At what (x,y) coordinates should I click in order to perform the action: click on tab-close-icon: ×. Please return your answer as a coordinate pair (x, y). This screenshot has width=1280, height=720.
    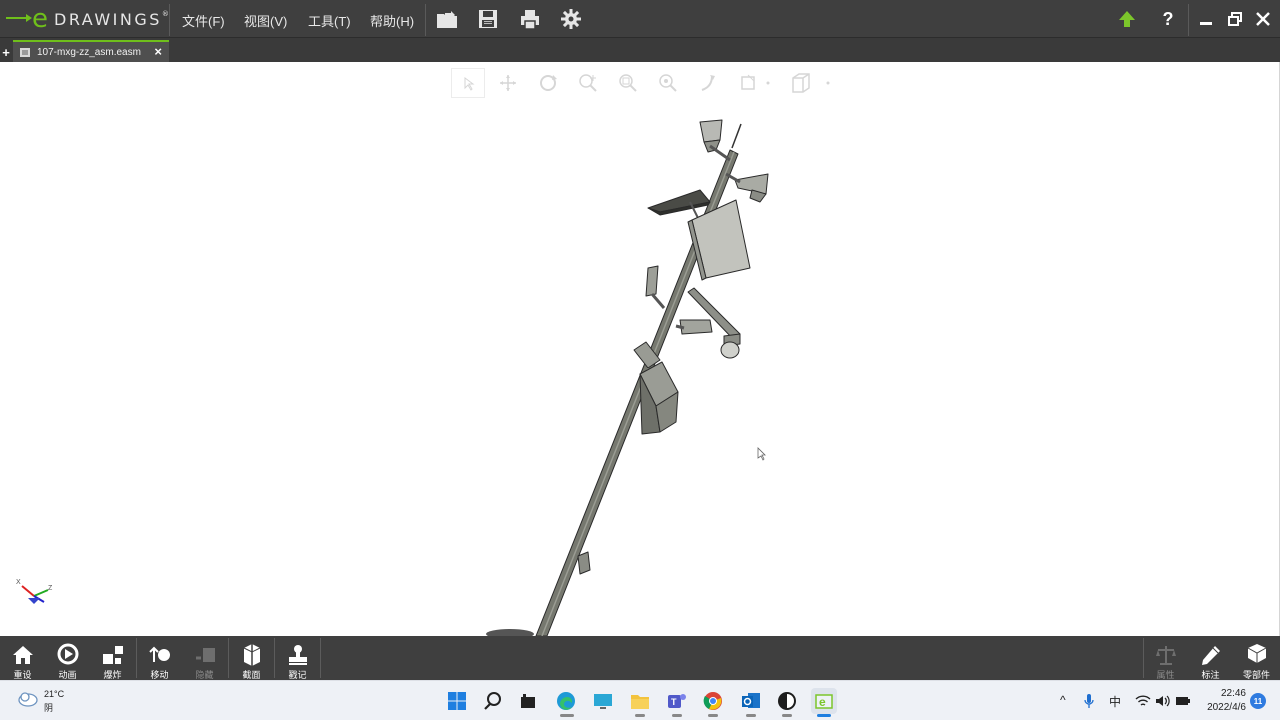
    Looking at the image, I should click on (158, 51).